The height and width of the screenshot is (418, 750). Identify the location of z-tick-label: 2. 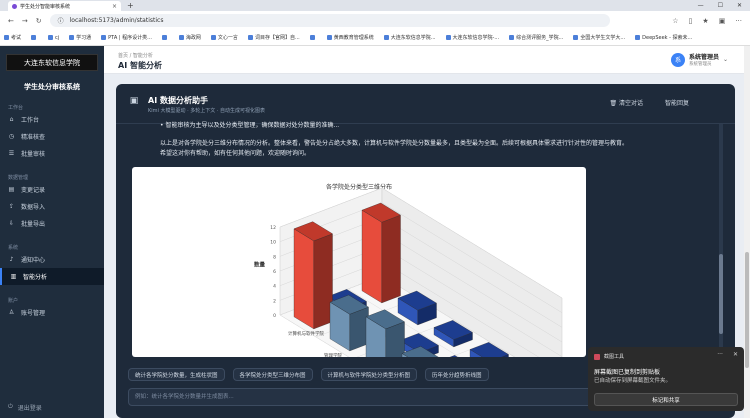
(274, 301).